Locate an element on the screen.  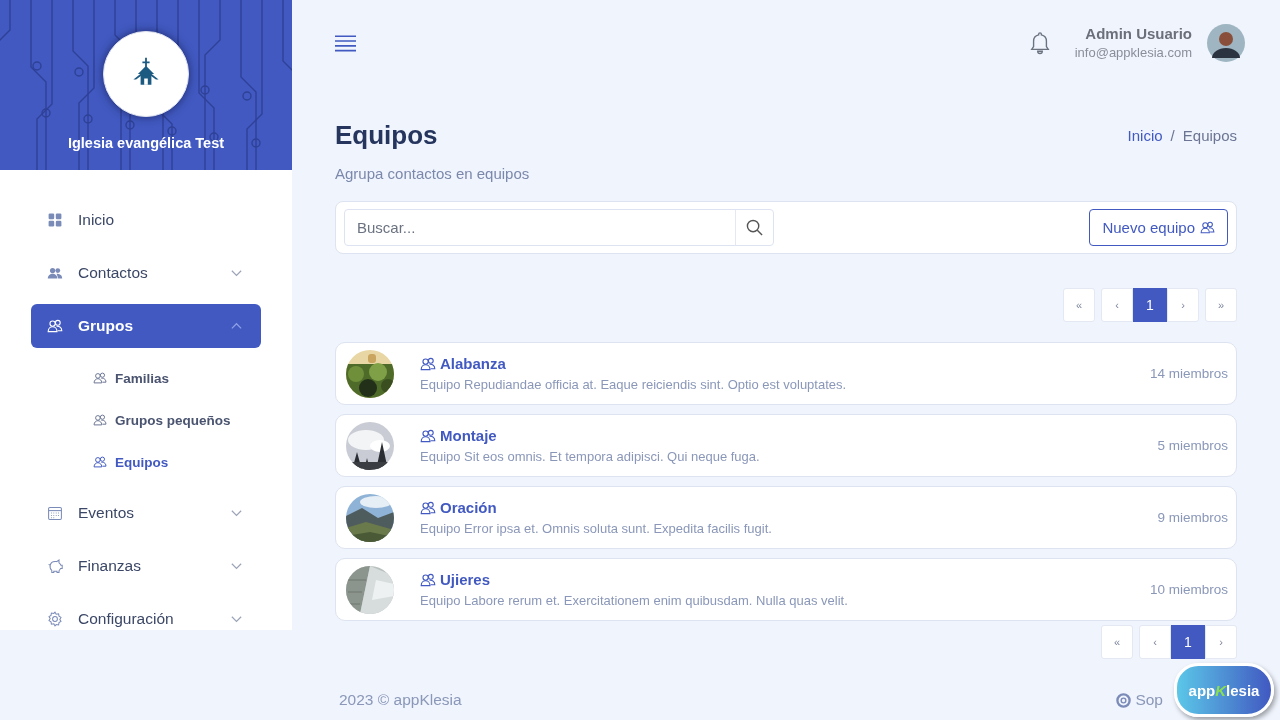
breadcrumb-item: Equipos is located at coordinates (1209, 135).